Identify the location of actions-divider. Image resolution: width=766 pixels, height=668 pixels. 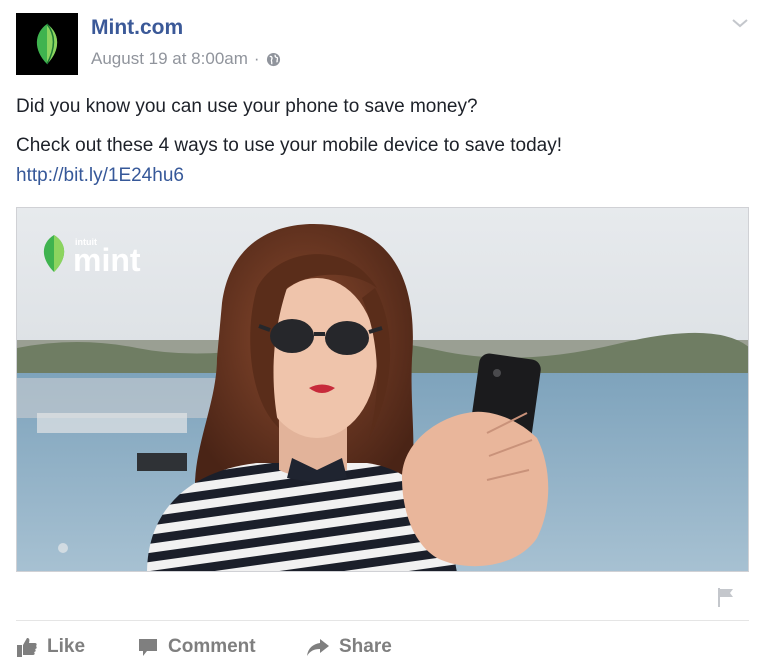
(382, 620).